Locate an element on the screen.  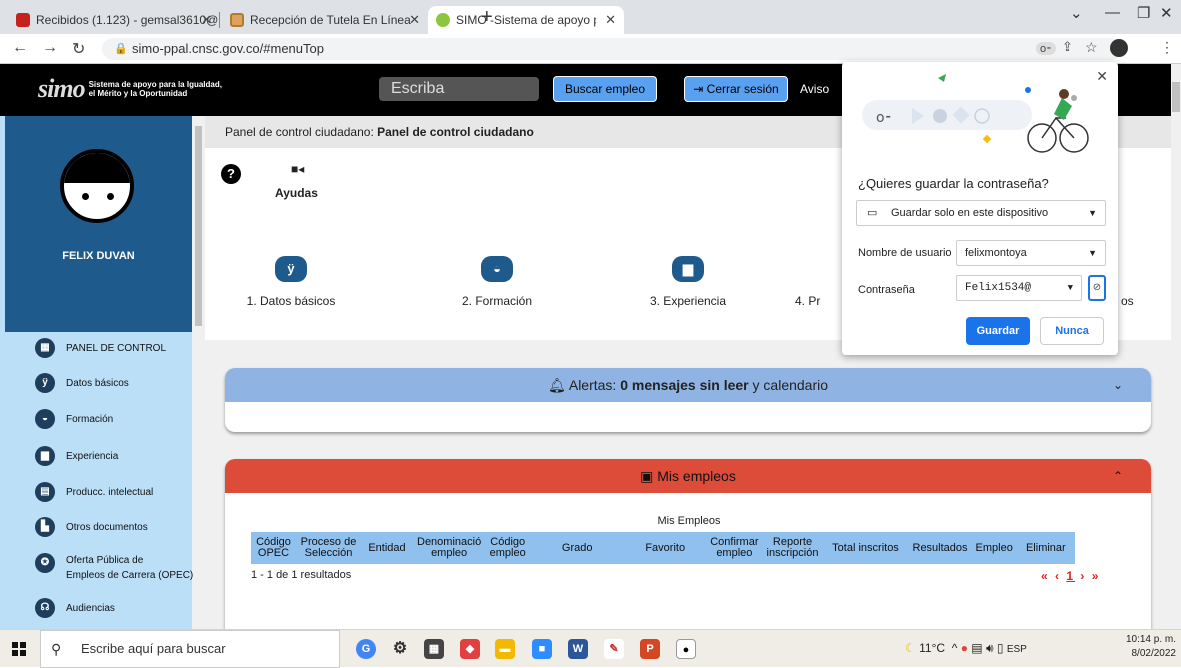
calculator-icon: ▦ is located at coordinates (434, 649).